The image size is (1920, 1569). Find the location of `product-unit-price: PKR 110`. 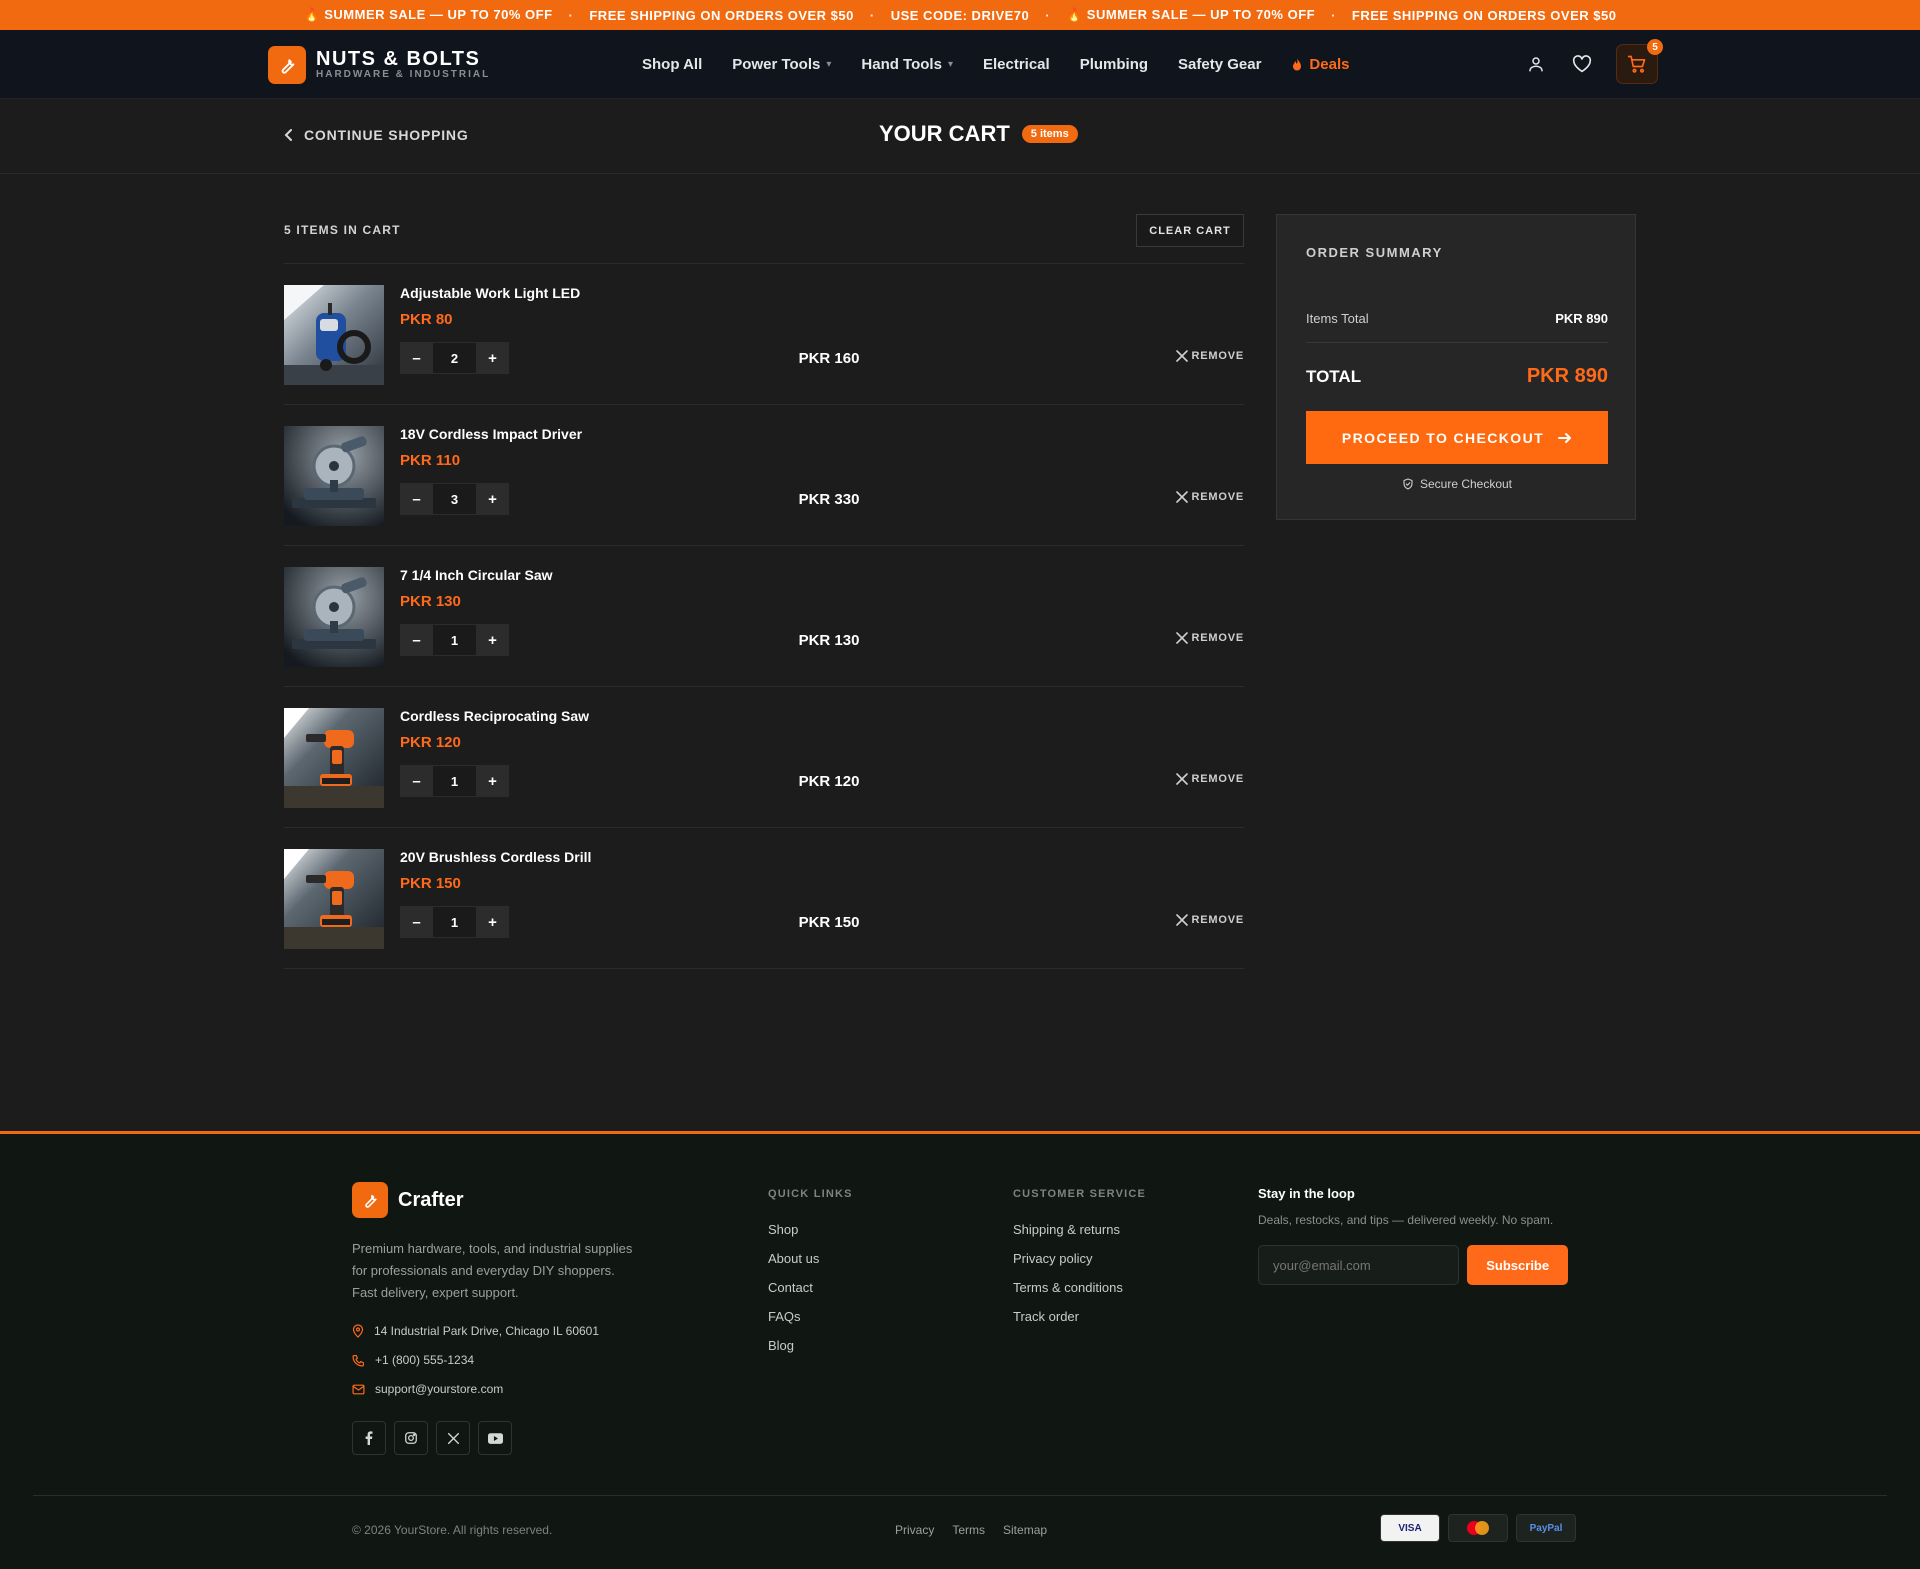

product-unit-price: PKR 110 is located at coordinates (430, 460).